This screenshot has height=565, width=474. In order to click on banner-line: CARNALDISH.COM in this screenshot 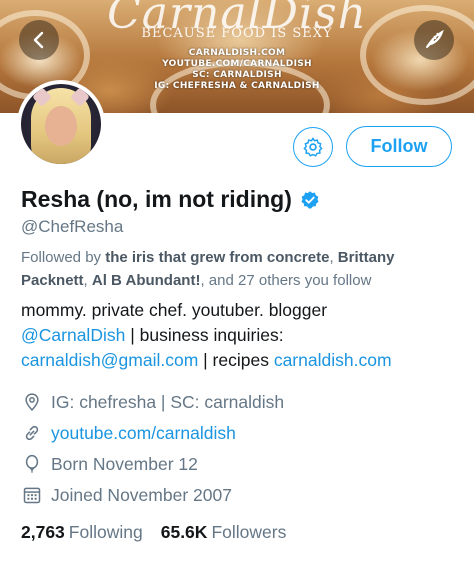, I will do `click(237, 53)`.